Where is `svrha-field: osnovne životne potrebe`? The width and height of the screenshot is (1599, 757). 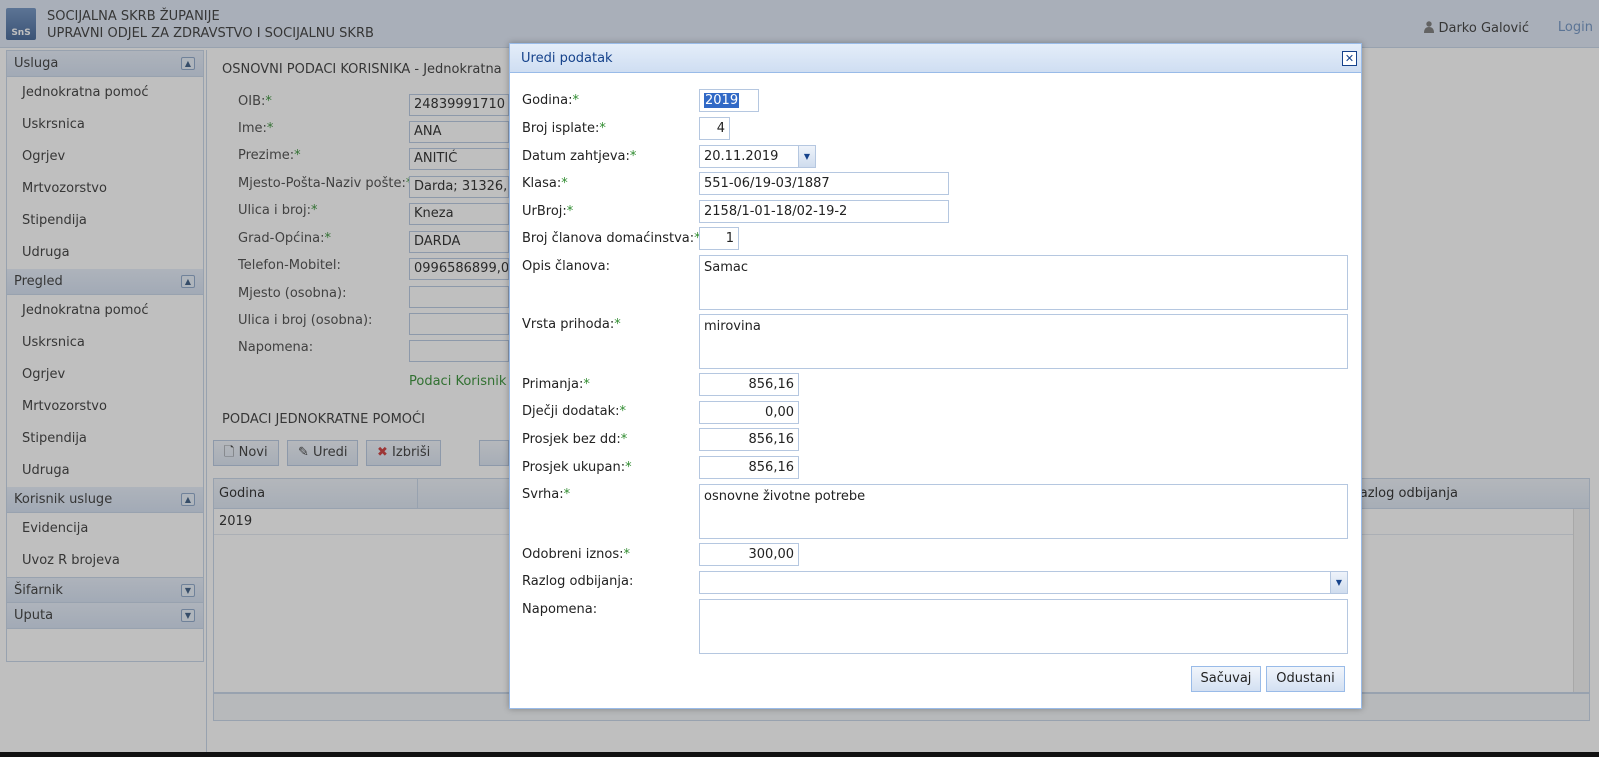 svrha-field: osnovne životne potrebe is located at coordinates (1023, 511).